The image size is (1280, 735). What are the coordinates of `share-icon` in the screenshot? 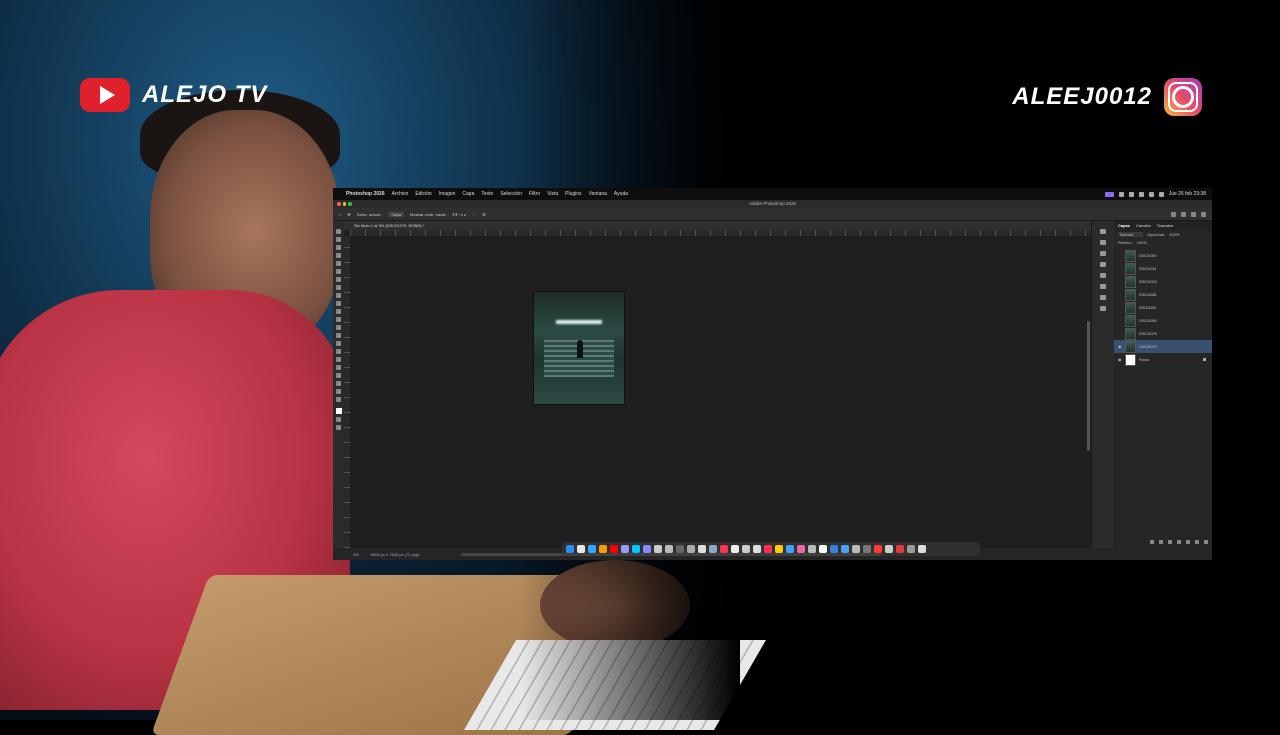 It's located at (1173, 214).